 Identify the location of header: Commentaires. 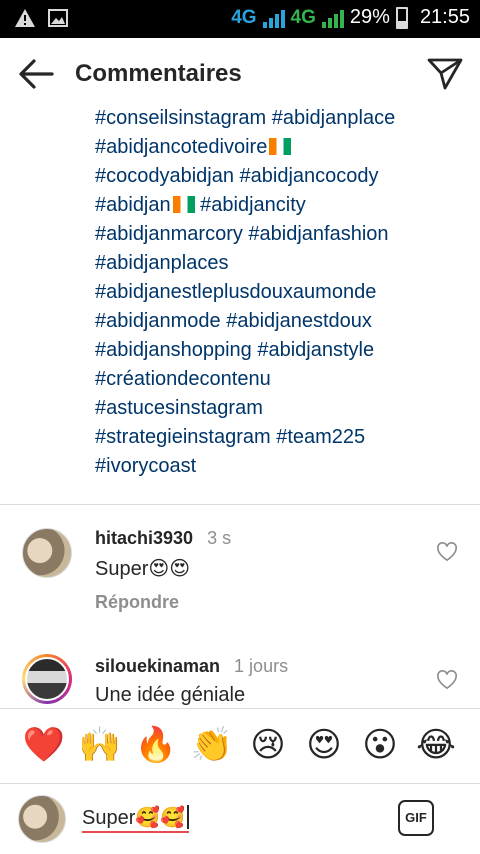
(240, 73).